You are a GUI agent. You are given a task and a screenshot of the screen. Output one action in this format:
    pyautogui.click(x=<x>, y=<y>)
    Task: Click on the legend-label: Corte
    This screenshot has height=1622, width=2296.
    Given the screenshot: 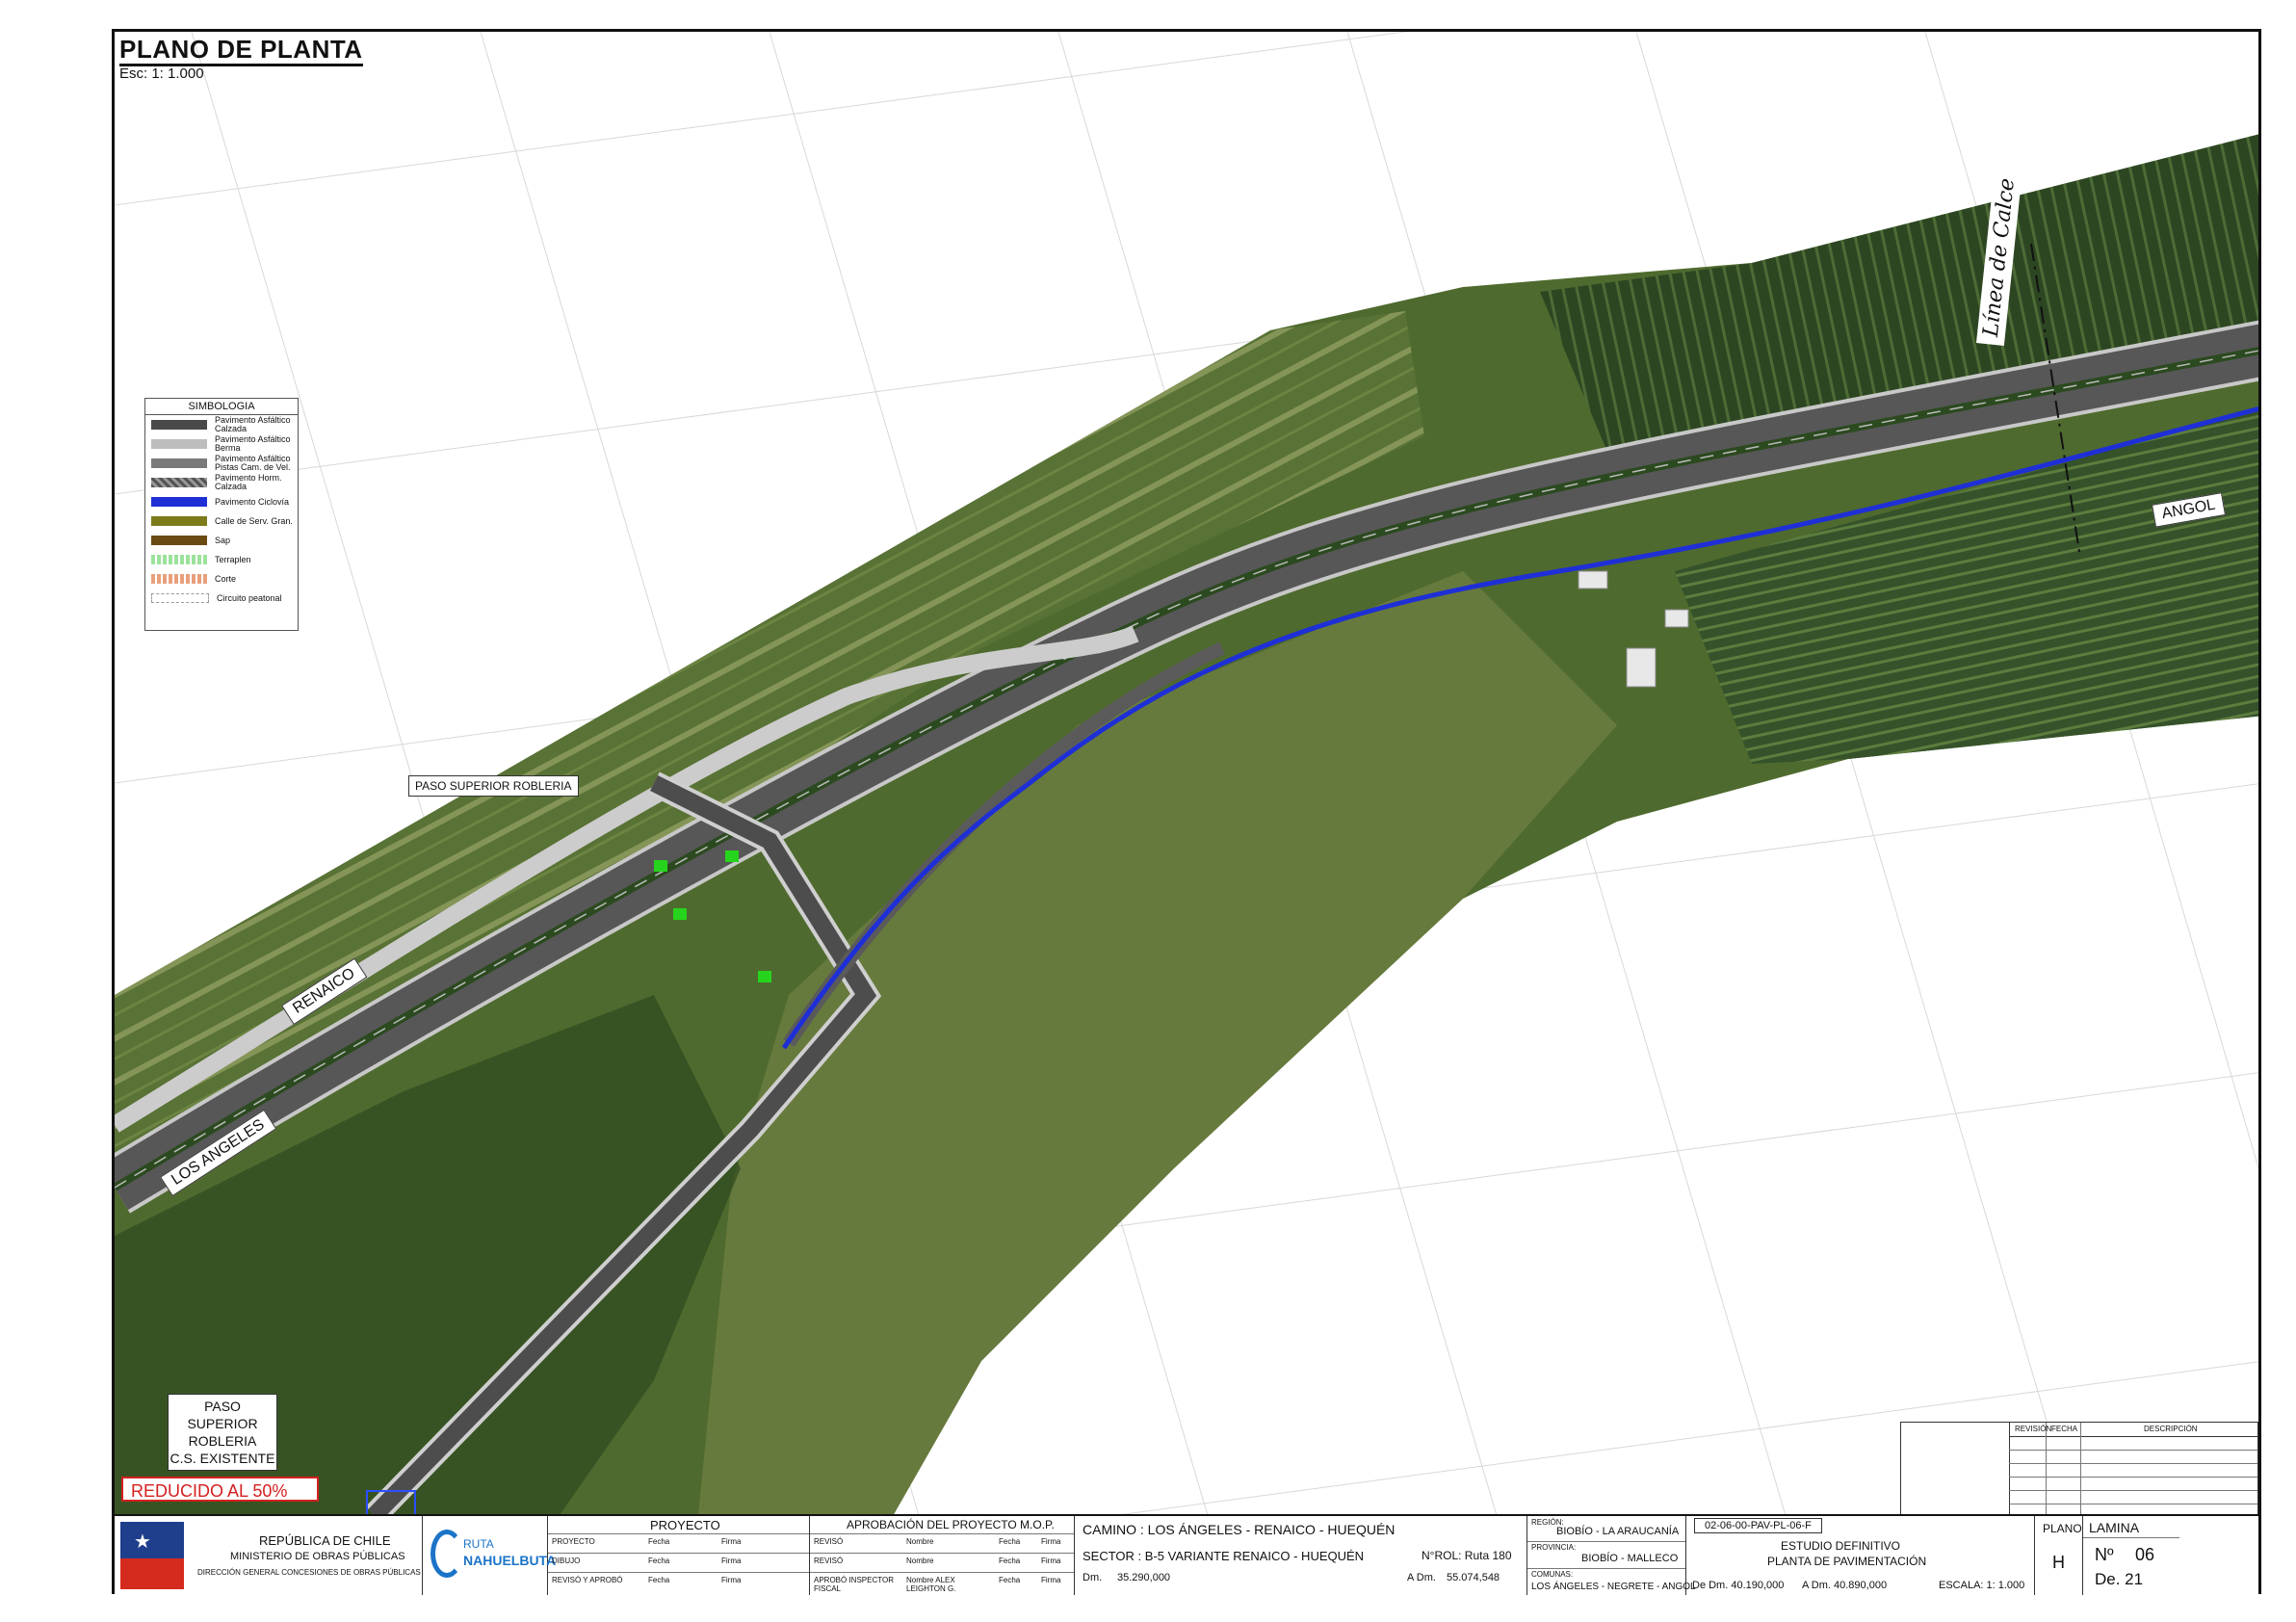 What is the action you would take?
    pyautogui.click(x=226, y=578)
    